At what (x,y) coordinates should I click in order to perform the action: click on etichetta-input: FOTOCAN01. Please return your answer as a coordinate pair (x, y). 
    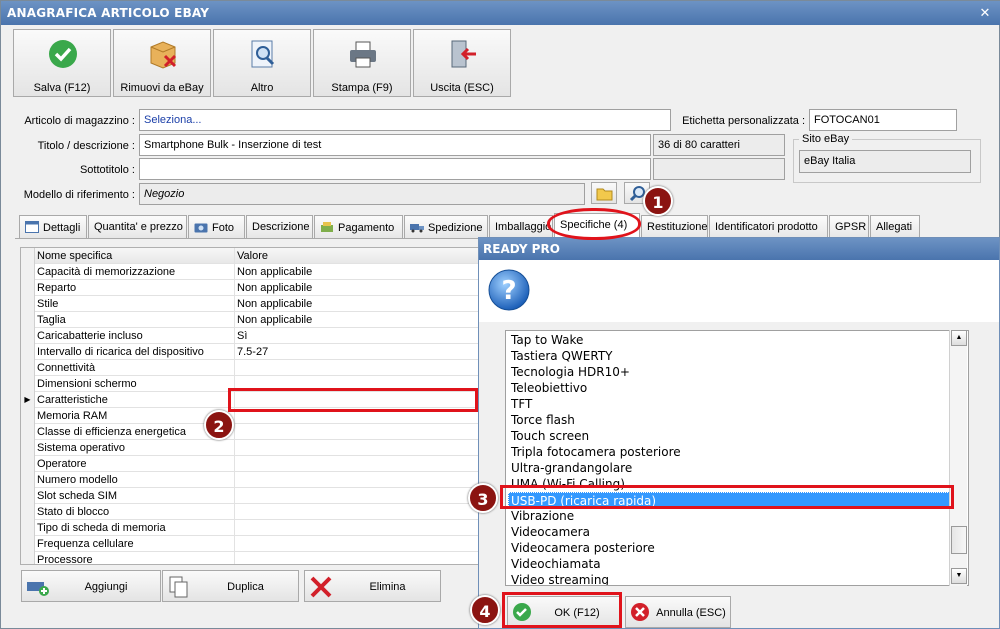
    Looking at the image, I should click on (883, 120).